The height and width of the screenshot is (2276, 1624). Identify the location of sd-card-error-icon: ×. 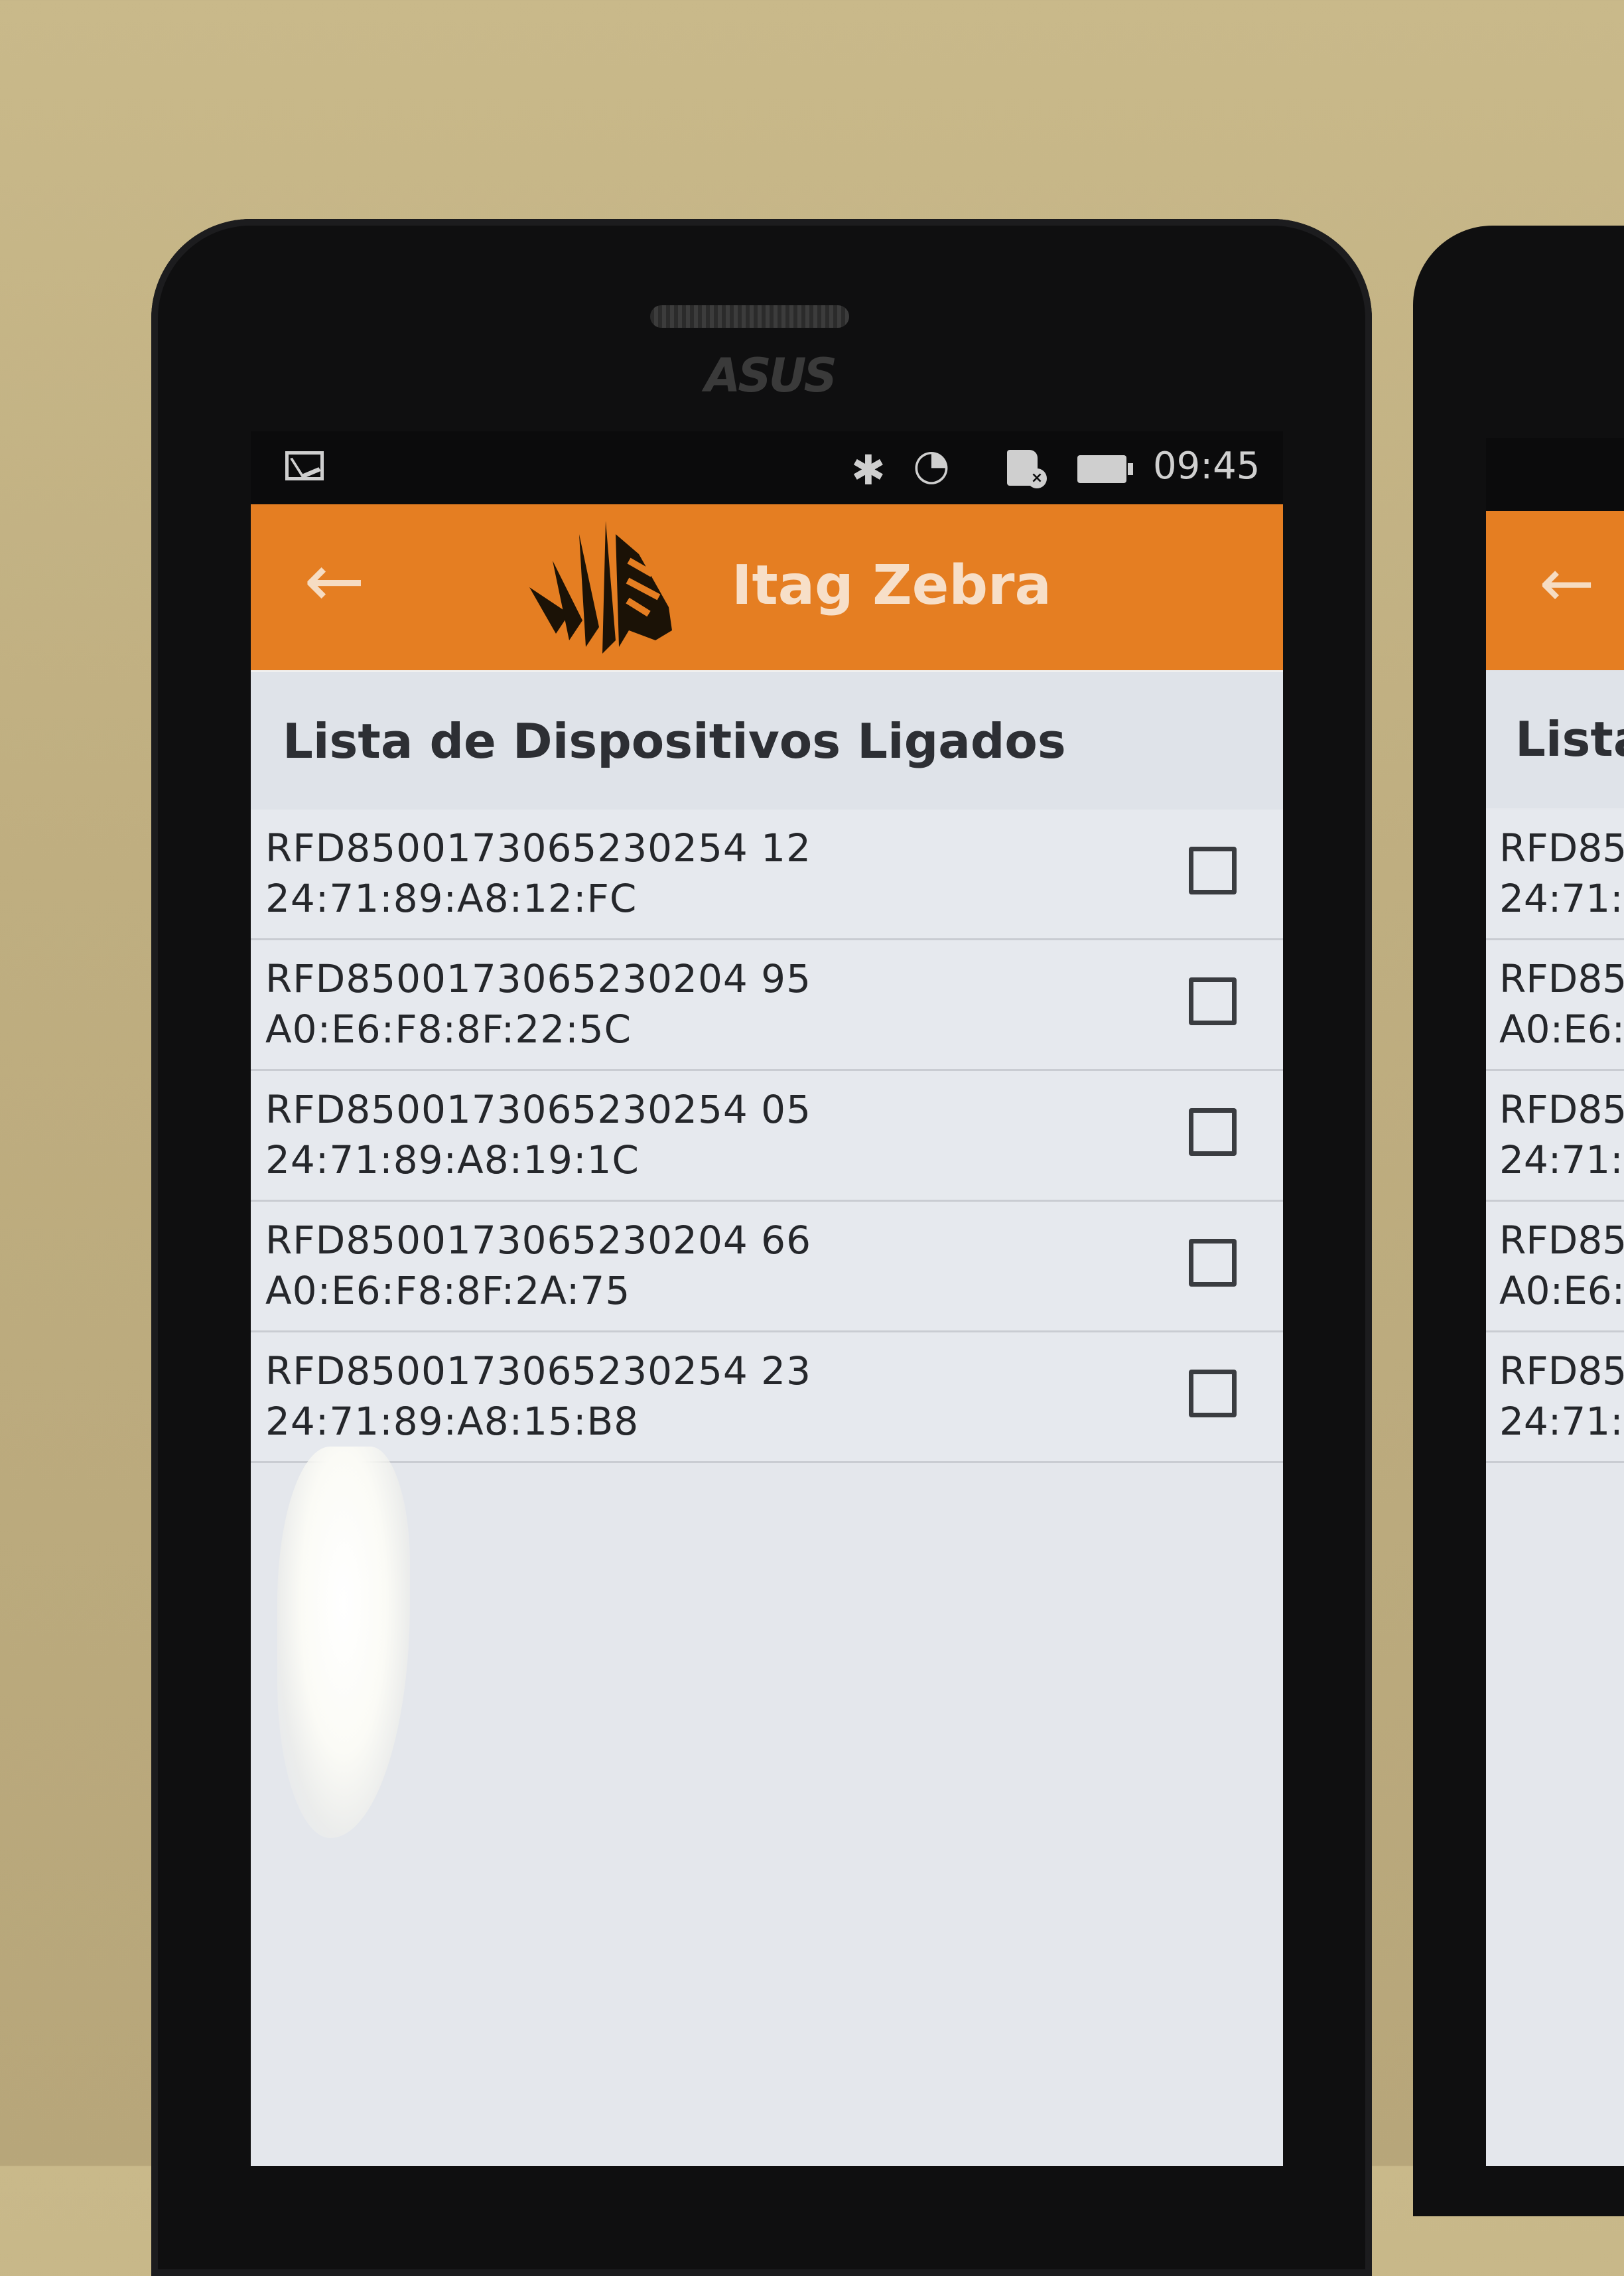
(1027, 469).